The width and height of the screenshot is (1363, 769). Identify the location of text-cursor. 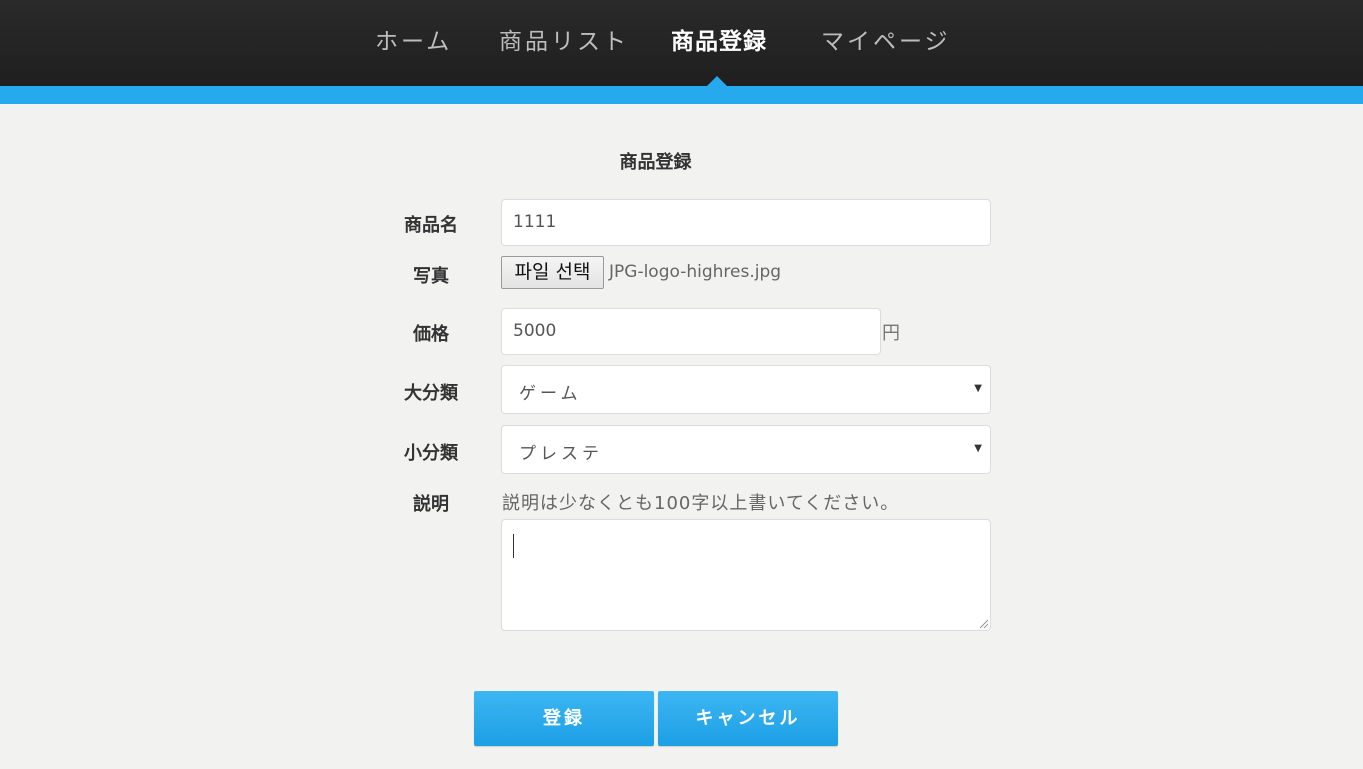
(513, 546).